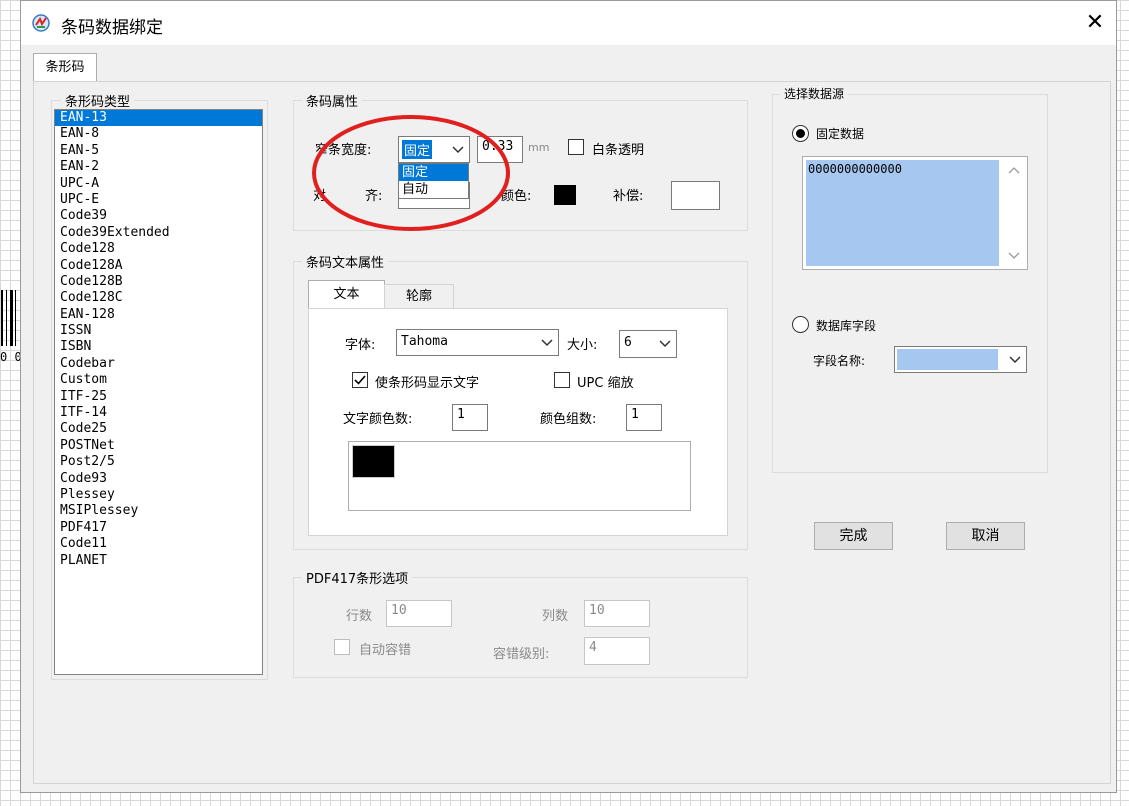  I want to click on field-name-combo, so click(960, 359).